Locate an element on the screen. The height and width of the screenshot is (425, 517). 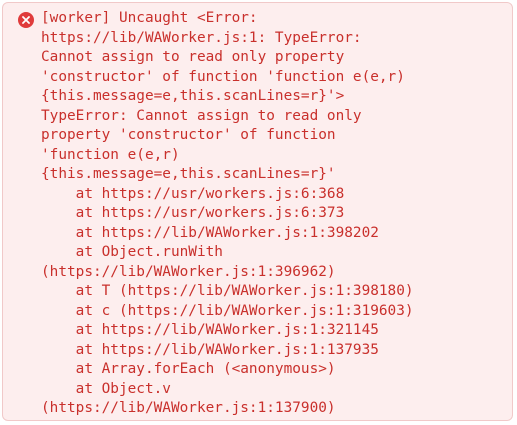
stack-line: property 'constructor' of function is located at coordinates (188, 135).